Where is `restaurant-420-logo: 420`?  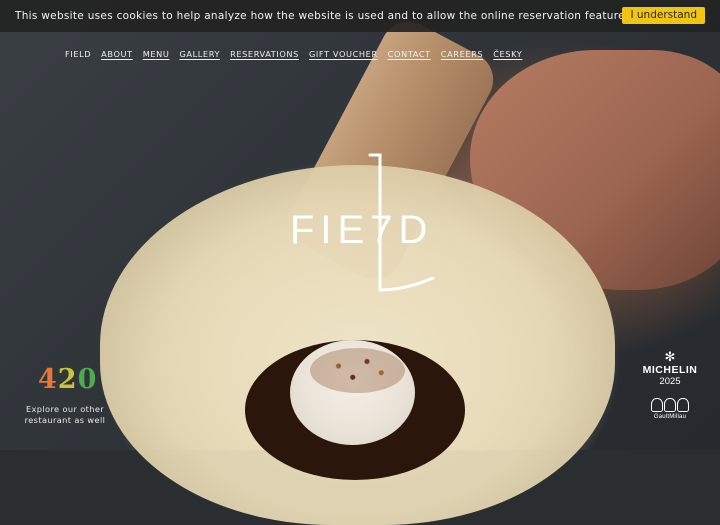 restaurant-420-logo: 420 is located at coordinates (67, 379).